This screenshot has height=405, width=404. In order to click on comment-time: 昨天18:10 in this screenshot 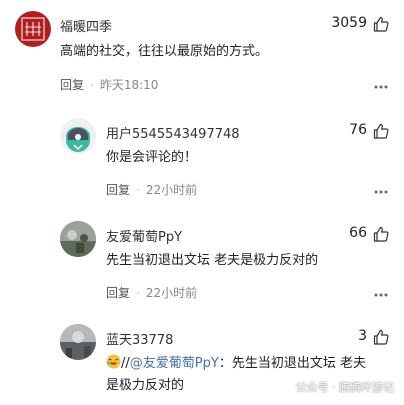, I will do `click(129, 85)`.